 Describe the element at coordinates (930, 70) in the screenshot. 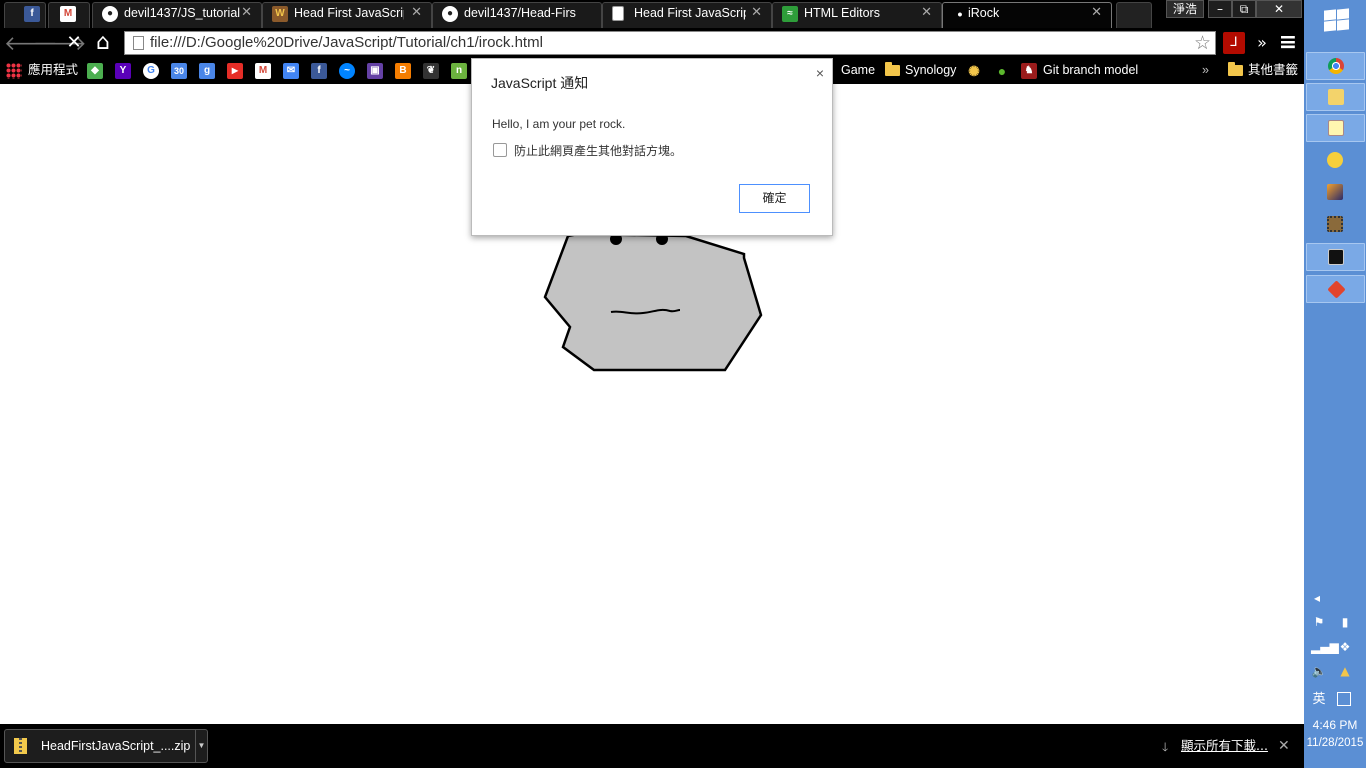

I see `bookmark-synology: Synology` at that location.